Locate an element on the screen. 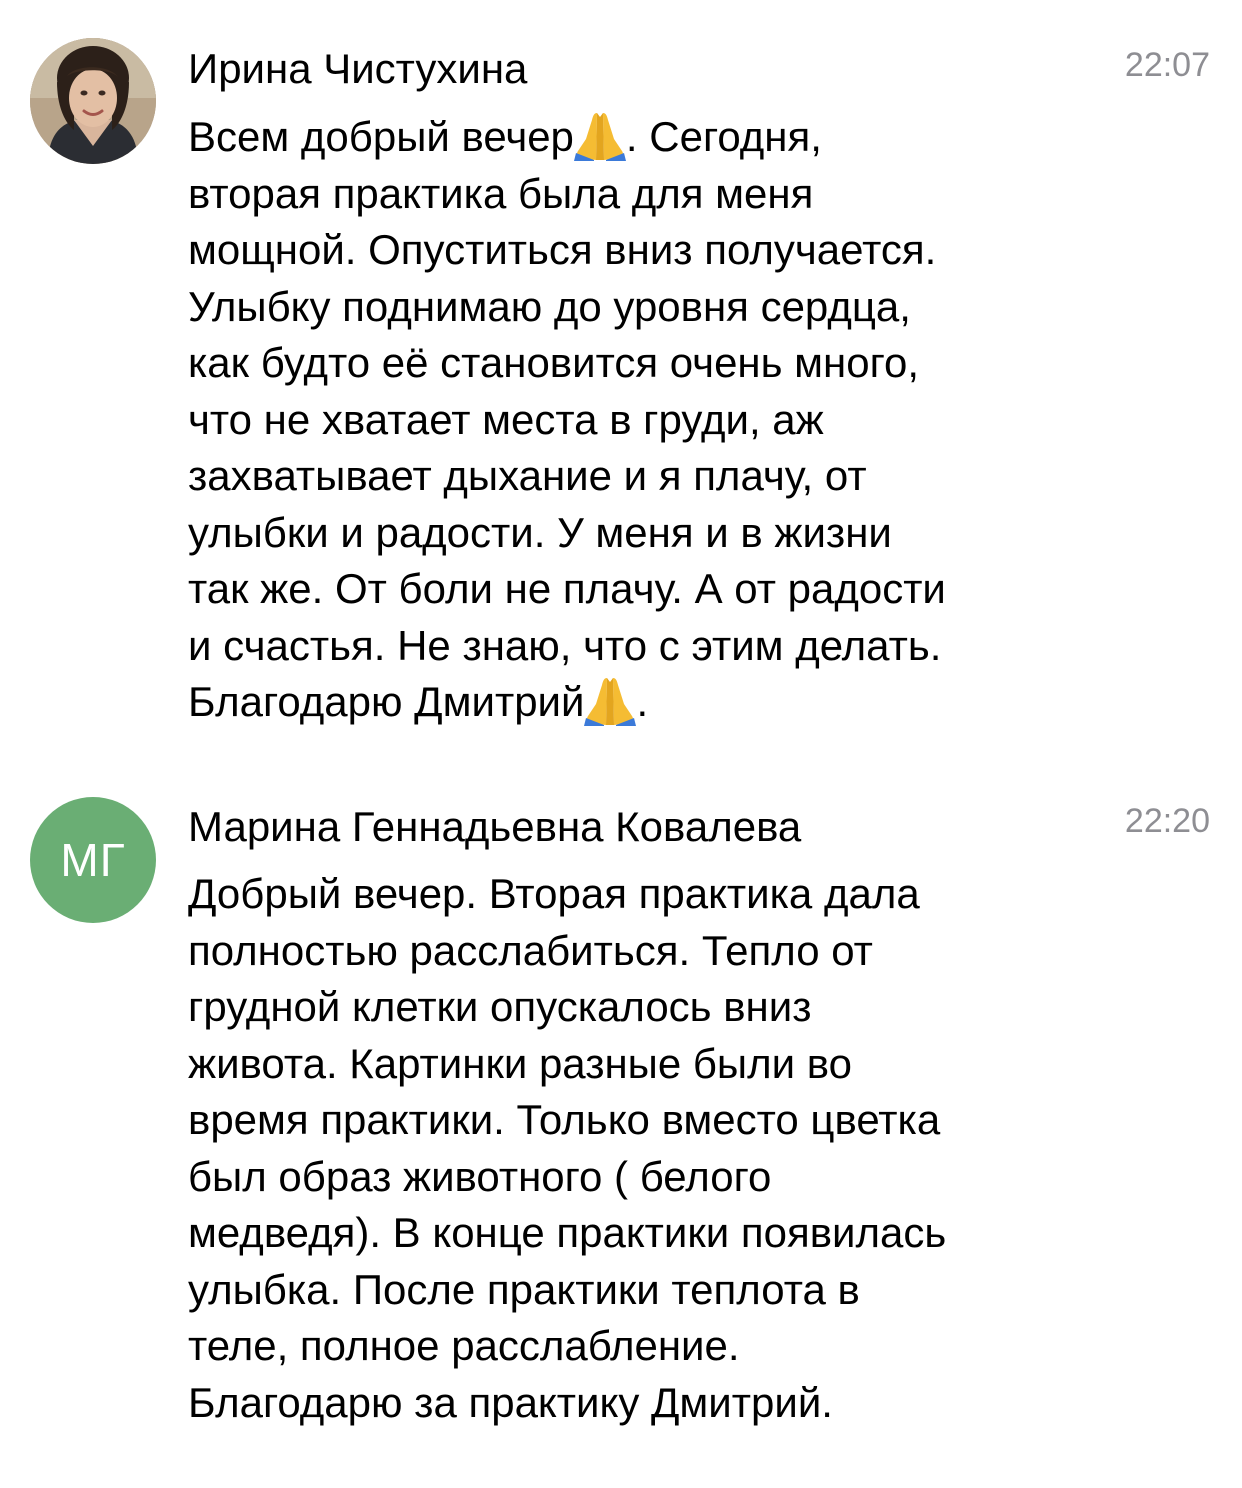  comment-line: полностью расслабиться. Тепло от is located at coordinates (530, 950).